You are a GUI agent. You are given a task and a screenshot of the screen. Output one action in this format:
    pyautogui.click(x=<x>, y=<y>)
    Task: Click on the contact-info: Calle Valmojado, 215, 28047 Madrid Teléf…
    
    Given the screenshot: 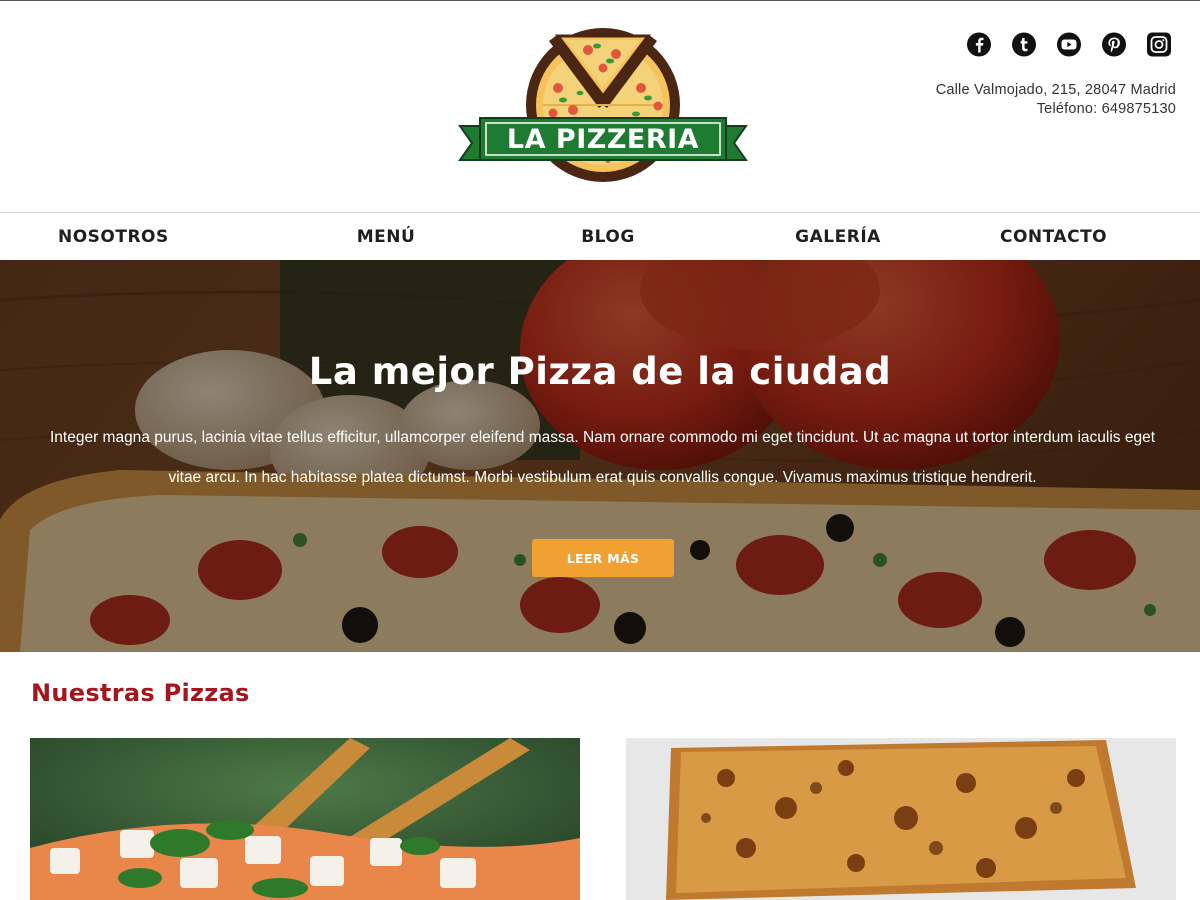 What is the action you would take?
    pyautogui.click(x=1056, y=100)
    